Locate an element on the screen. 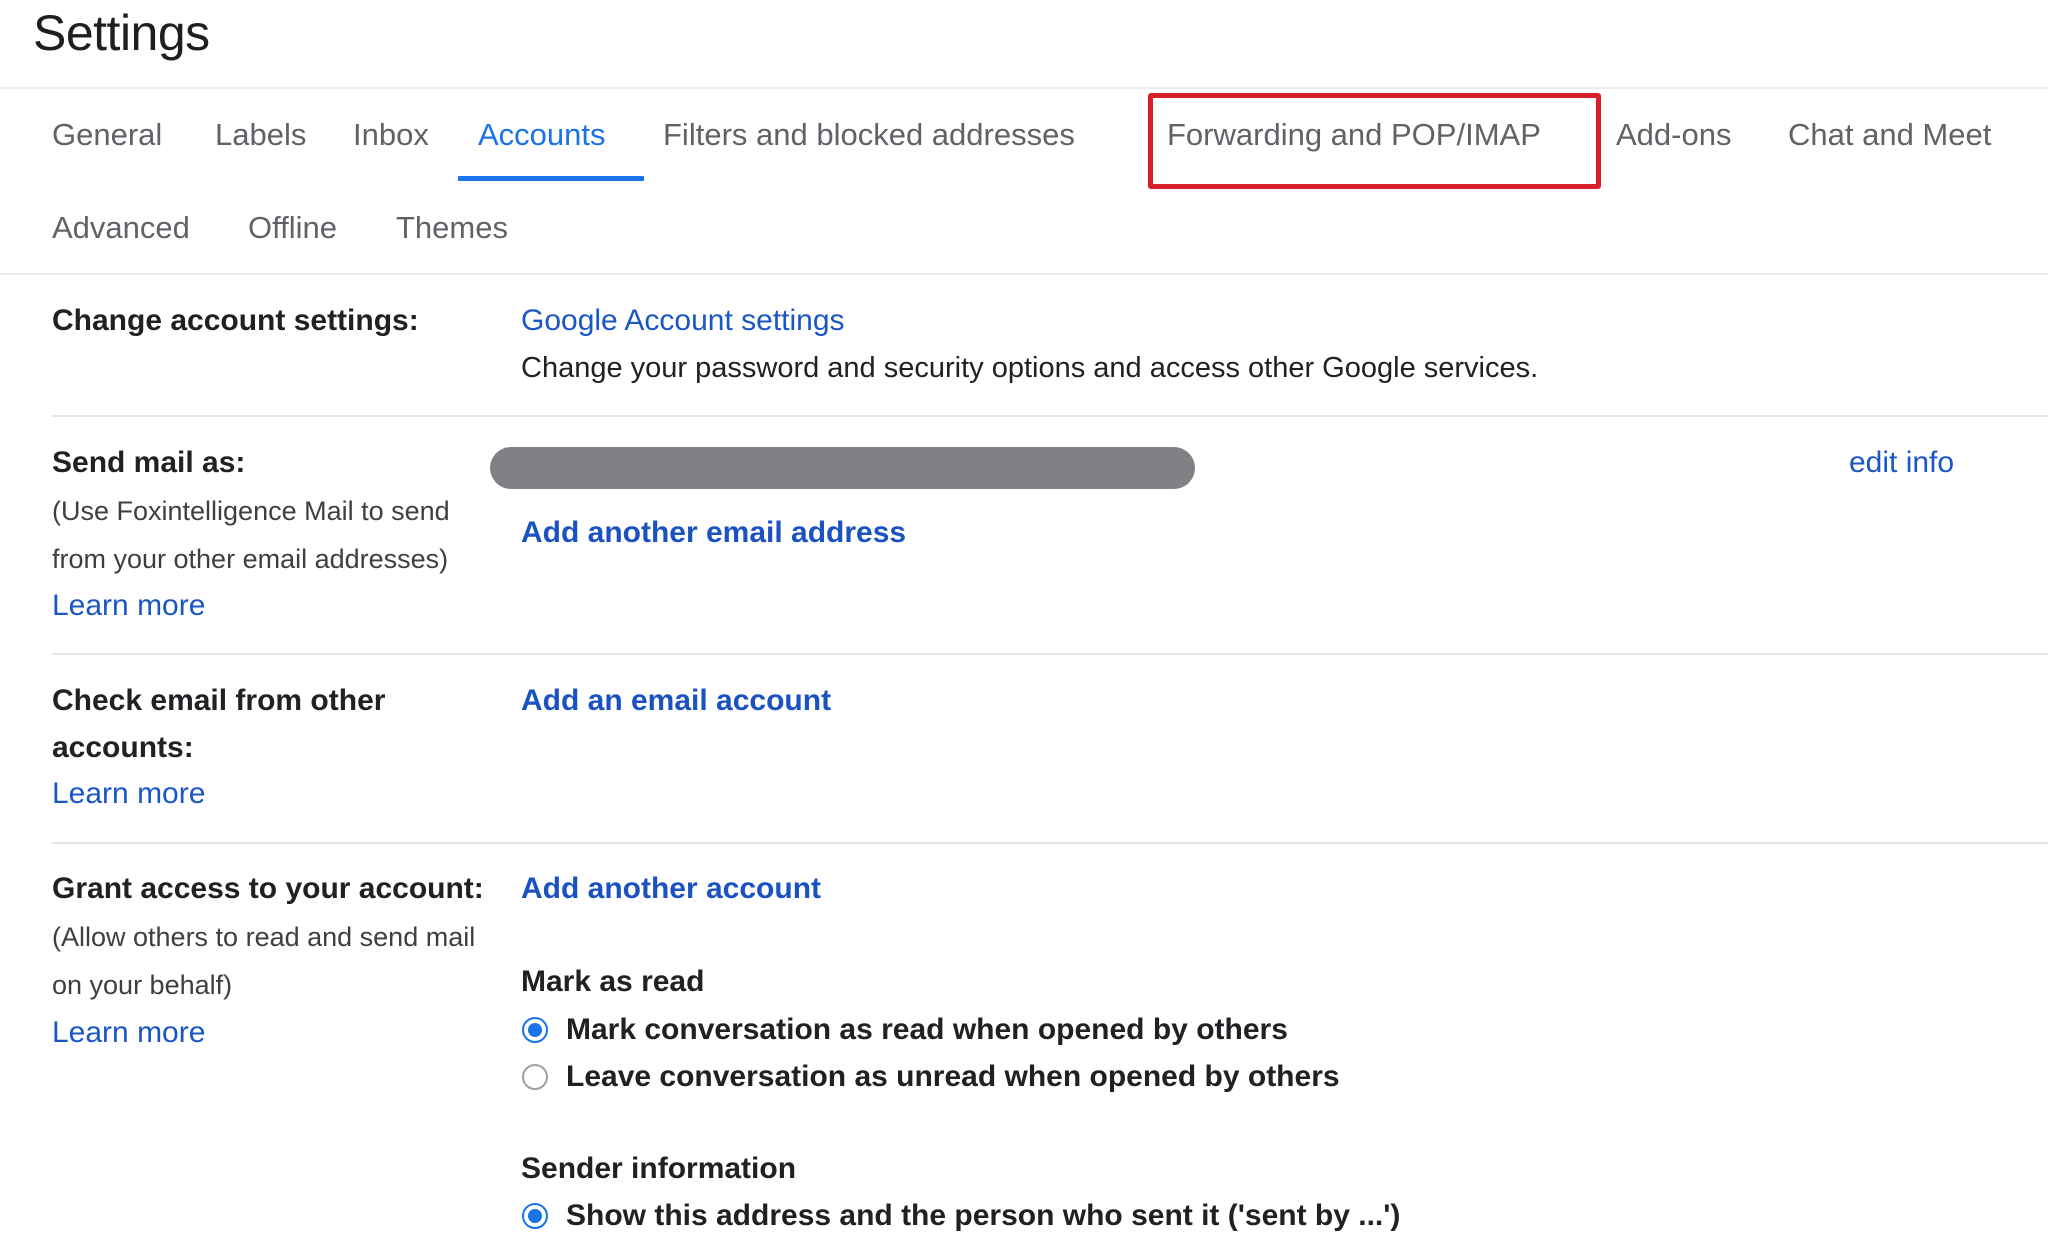 The width and height of the screenshot is (2048, 1236). radio-unselected-icon is located at coordinates (535, 1077).